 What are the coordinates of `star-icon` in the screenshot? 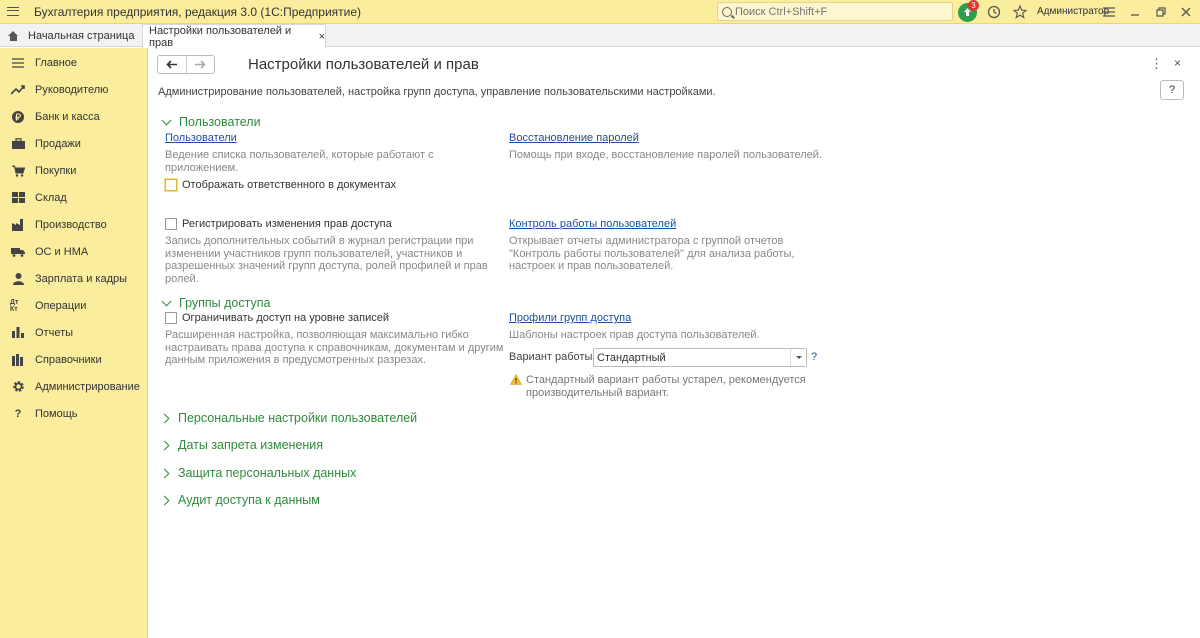 It's located at (1020, 12).